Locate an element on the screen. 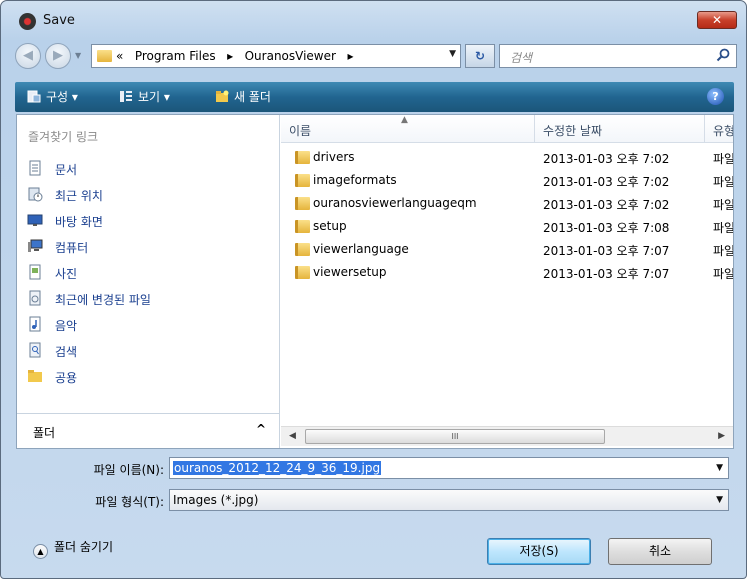 The image size is (747, 579). sidebar-item-music: 음악 is located at coordinates (149, 325).